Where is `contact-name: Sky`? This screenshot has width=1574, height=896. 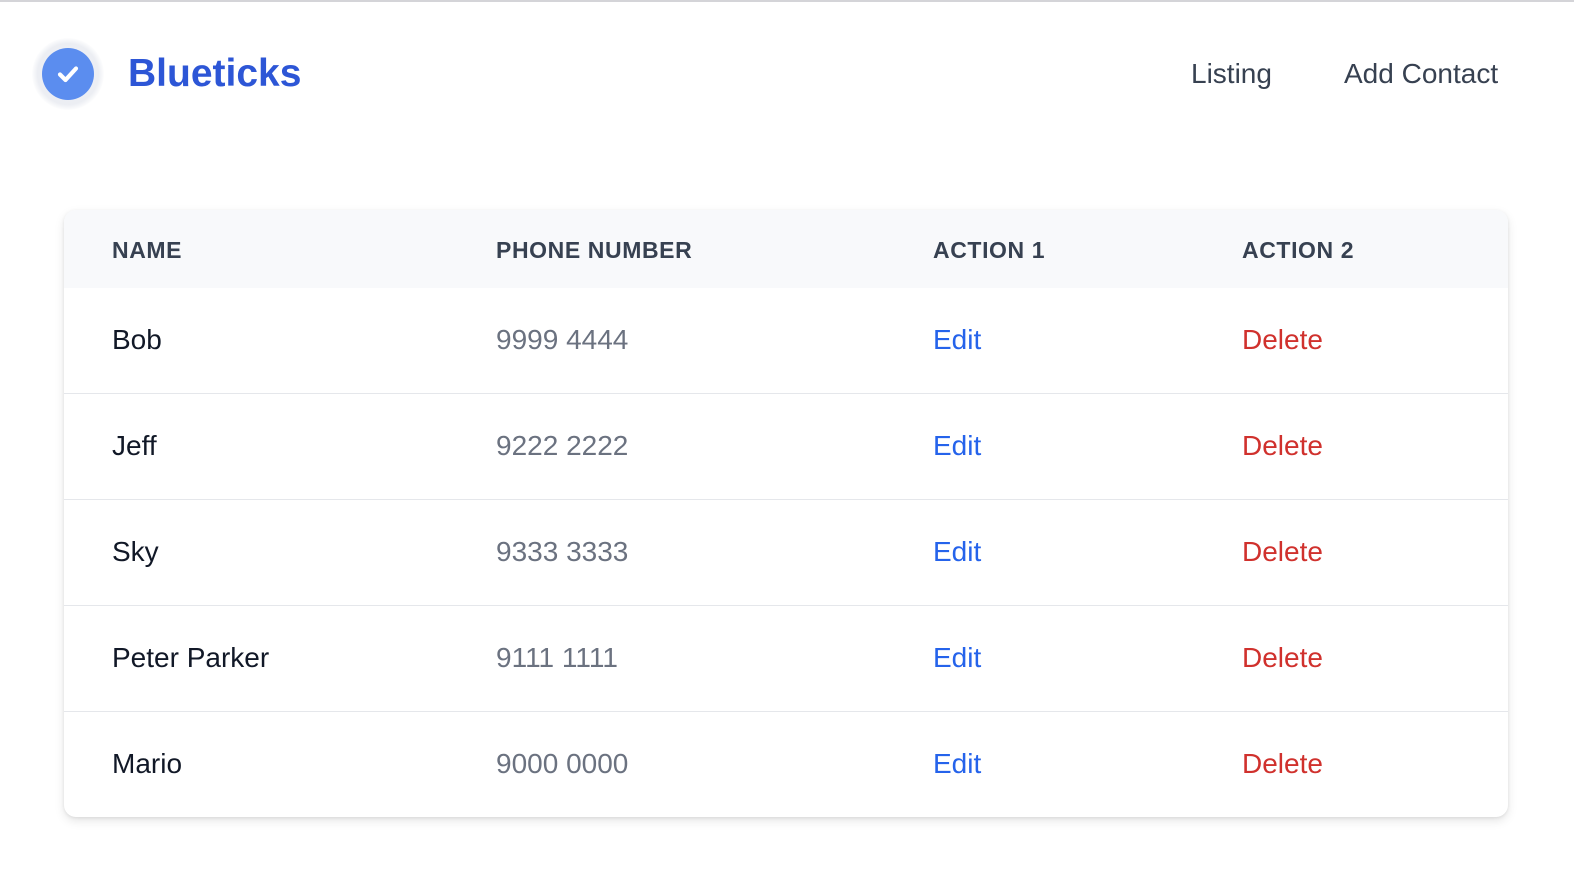 contact-name: Sky is located at coordinates (135, 551).